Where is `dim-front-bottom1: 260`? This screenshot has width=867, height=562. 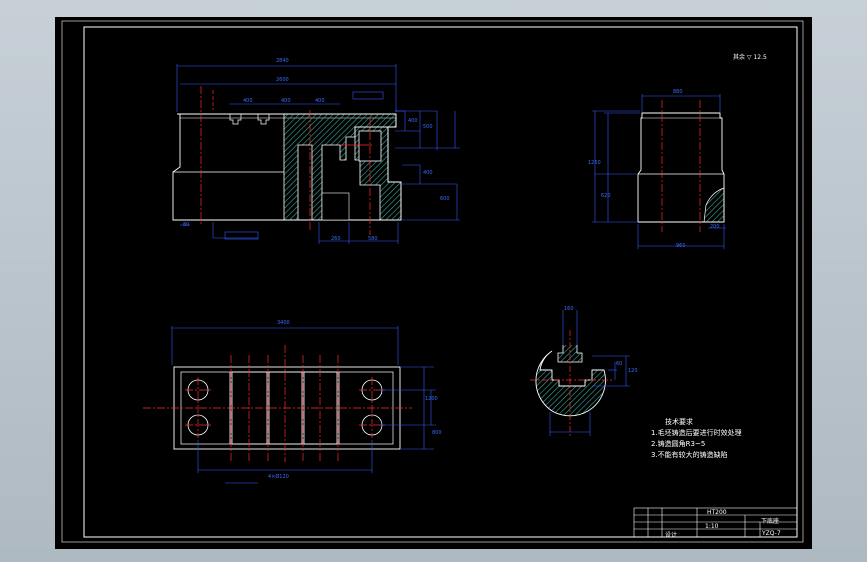 dim-front-bottom1: 260 is located at coordinates (336, 239).